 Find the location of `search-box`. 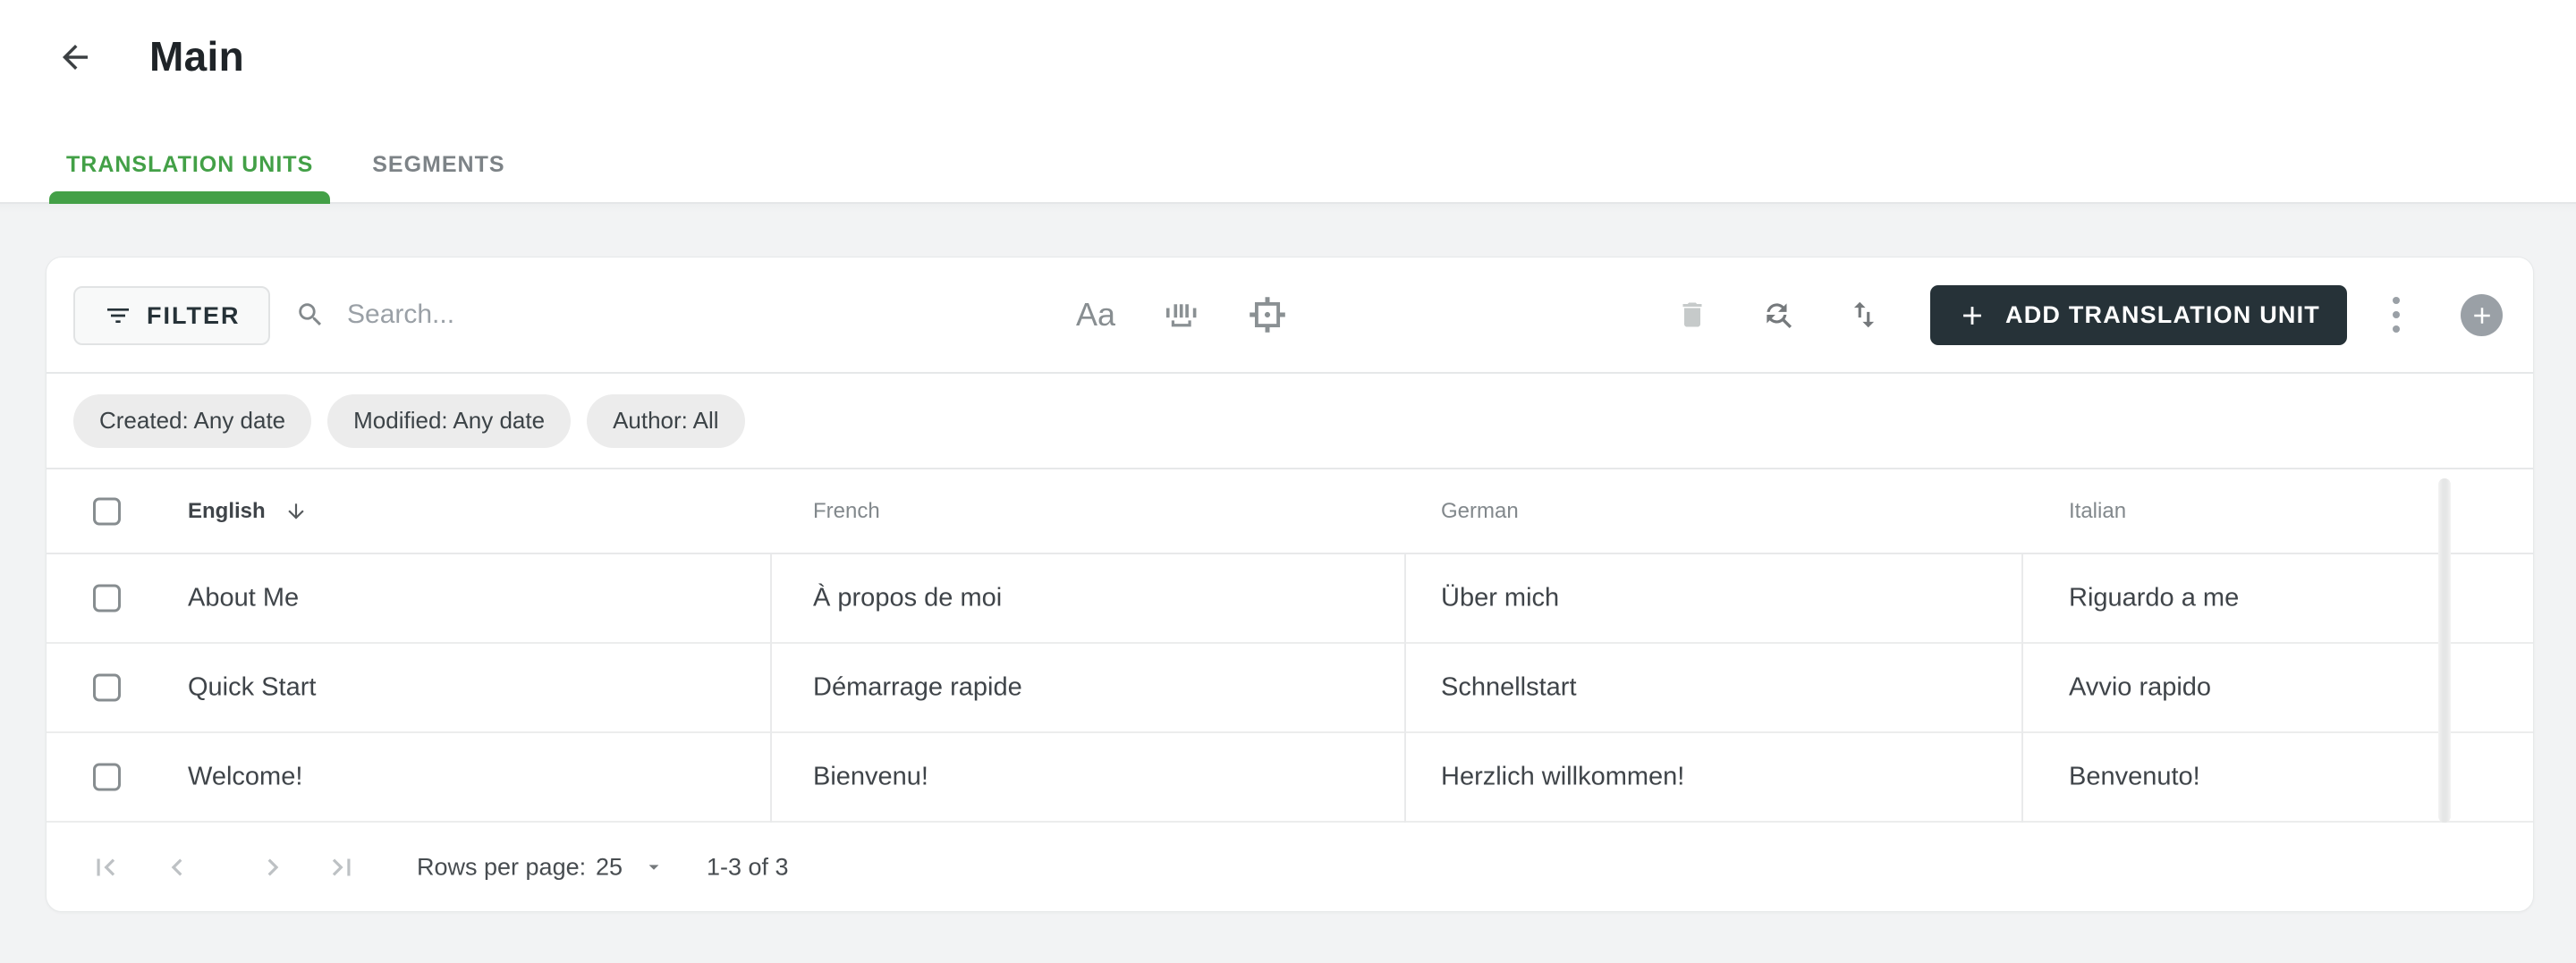

search-box is located at coordinates (607, 315).